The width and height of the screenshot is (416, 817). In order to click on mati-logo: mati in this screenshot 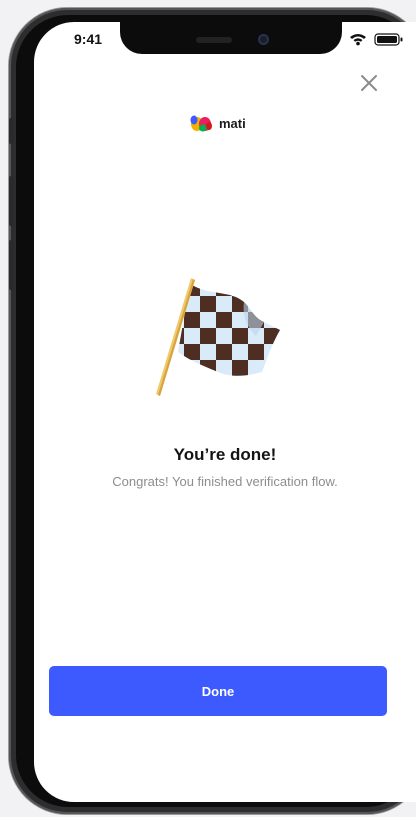, I will do `click(217, 123)`.